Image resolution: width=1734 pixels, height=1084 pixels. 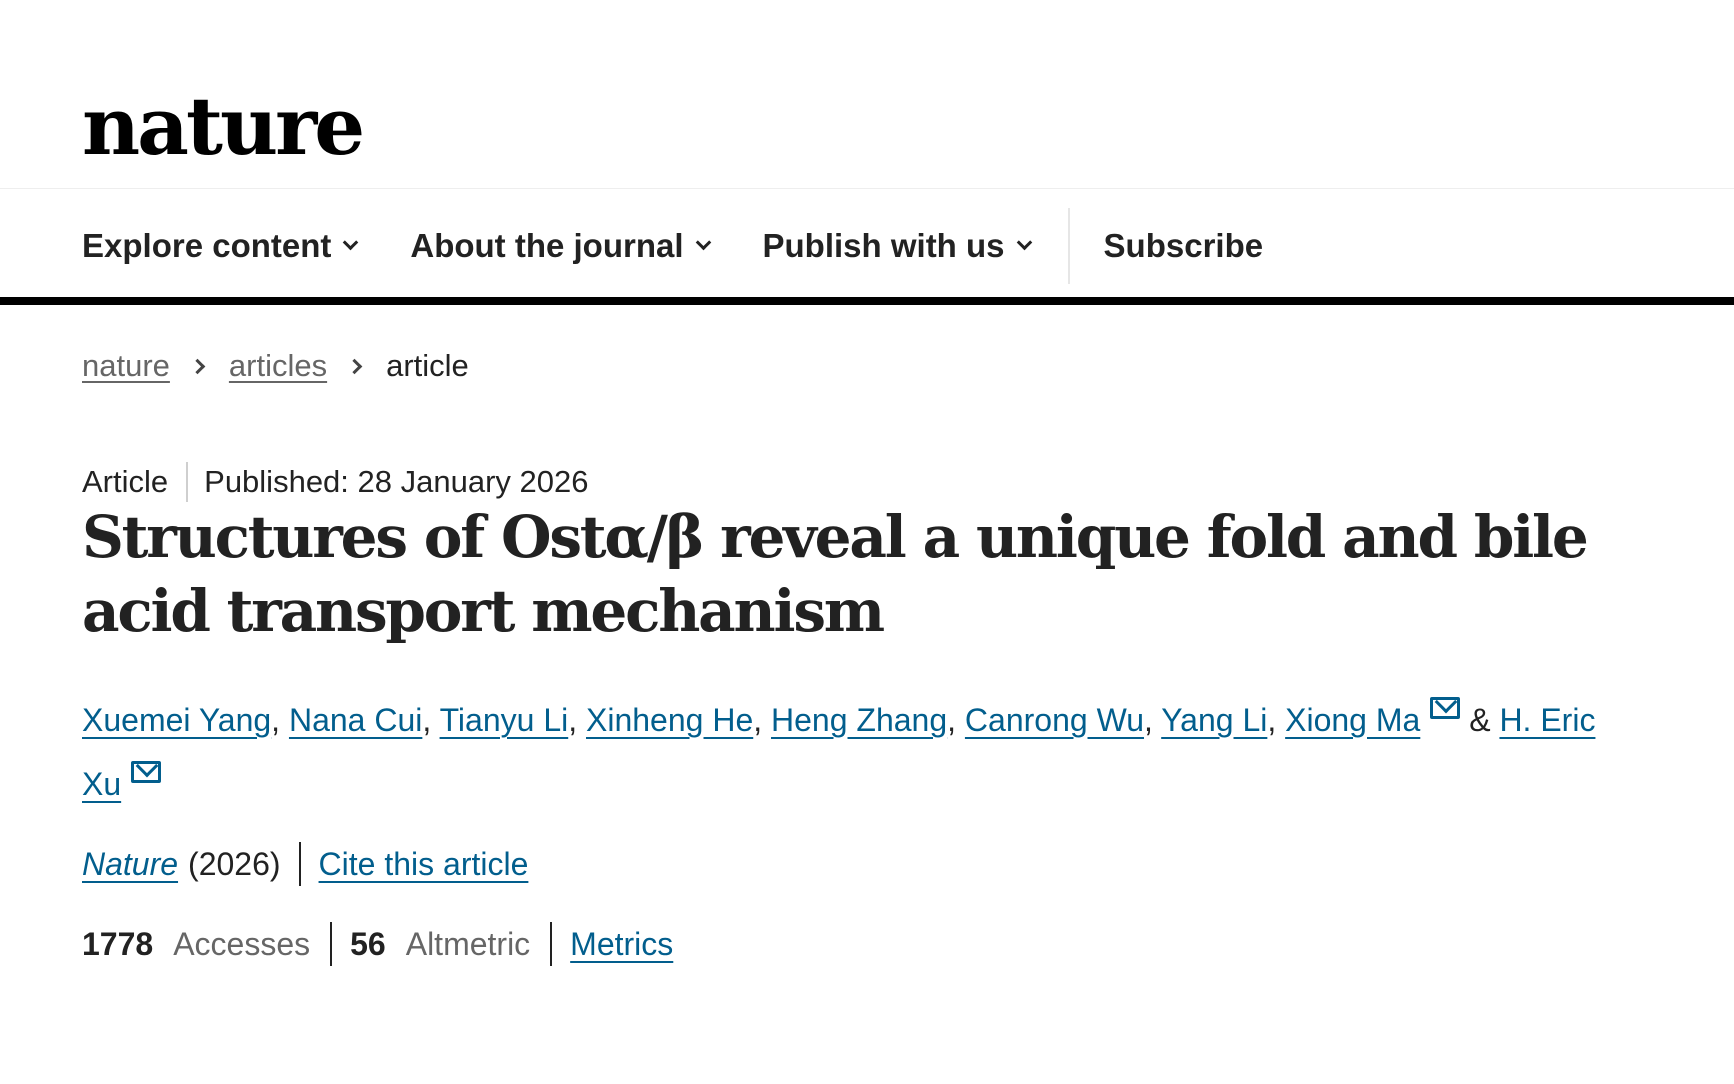 What do you see at coordinates (355, 720) in the screenshot?
I see `author-link: Nana Cui` at bounding box center [355, 720].